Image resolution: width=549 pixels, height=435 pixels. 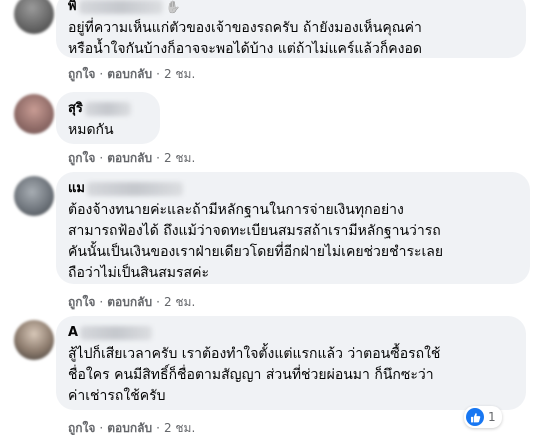 I want to click on comment-text: หมดกัน, so click(x=91, y=130).